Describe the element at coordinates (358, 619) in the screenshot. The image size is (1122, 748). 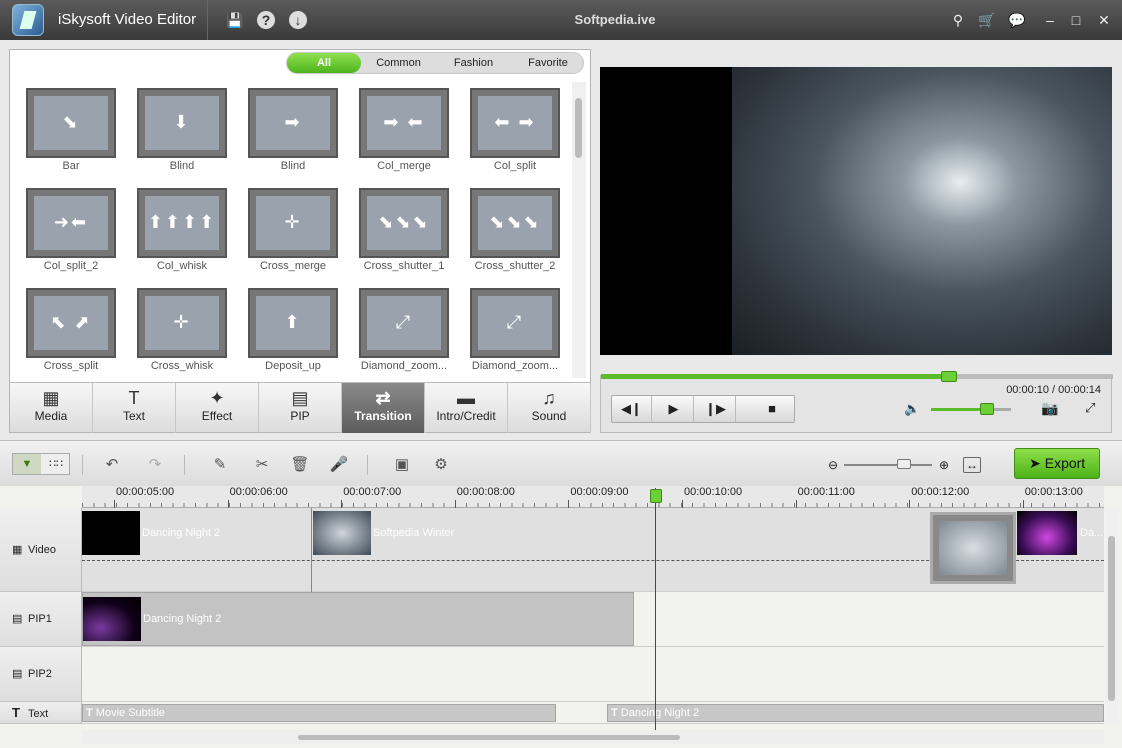
I see `pip-clip: Dancing Night 2` at that location.